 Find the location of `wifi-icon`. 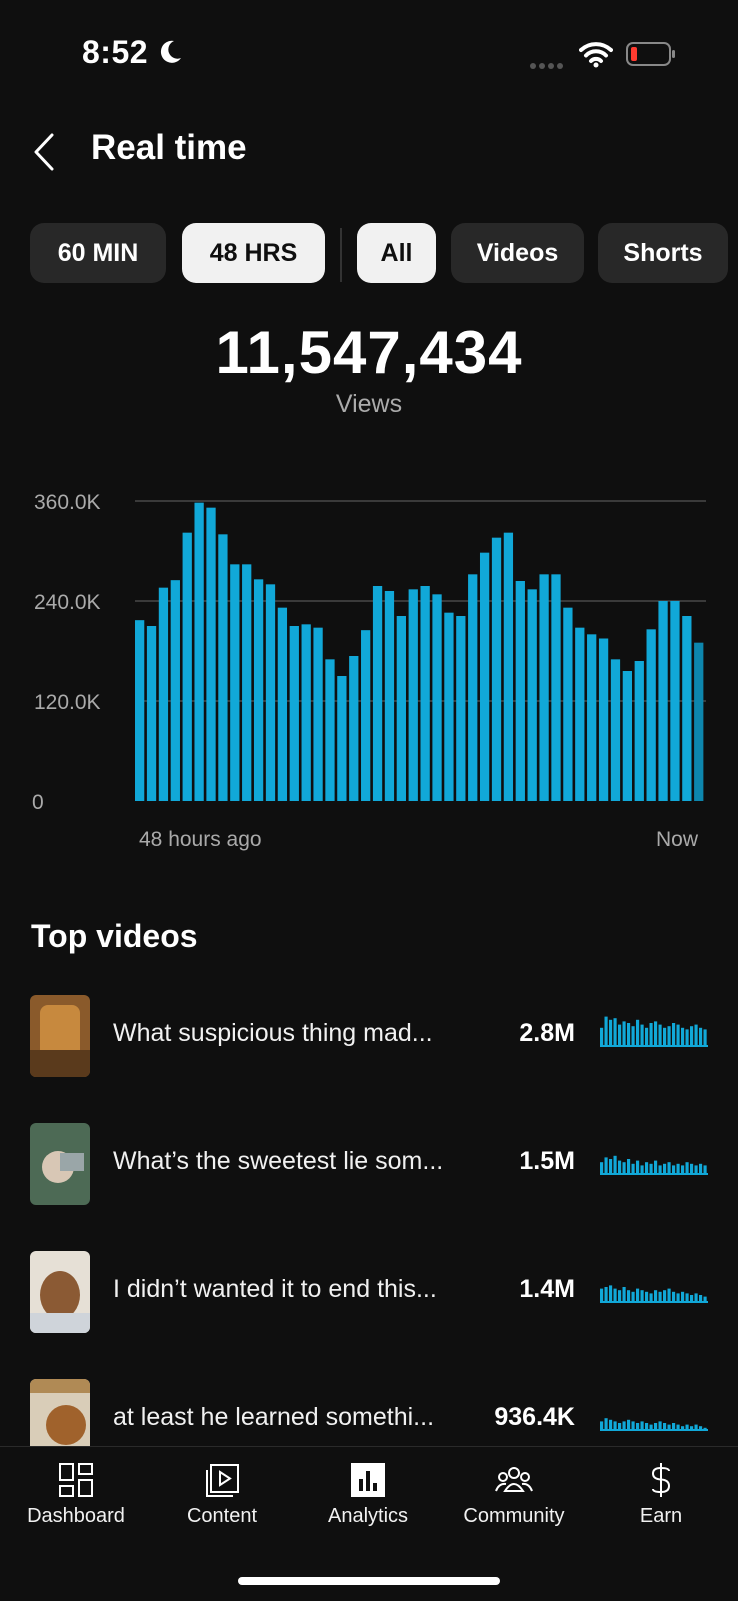

wifi-icon is located at coordinates (596, 55).